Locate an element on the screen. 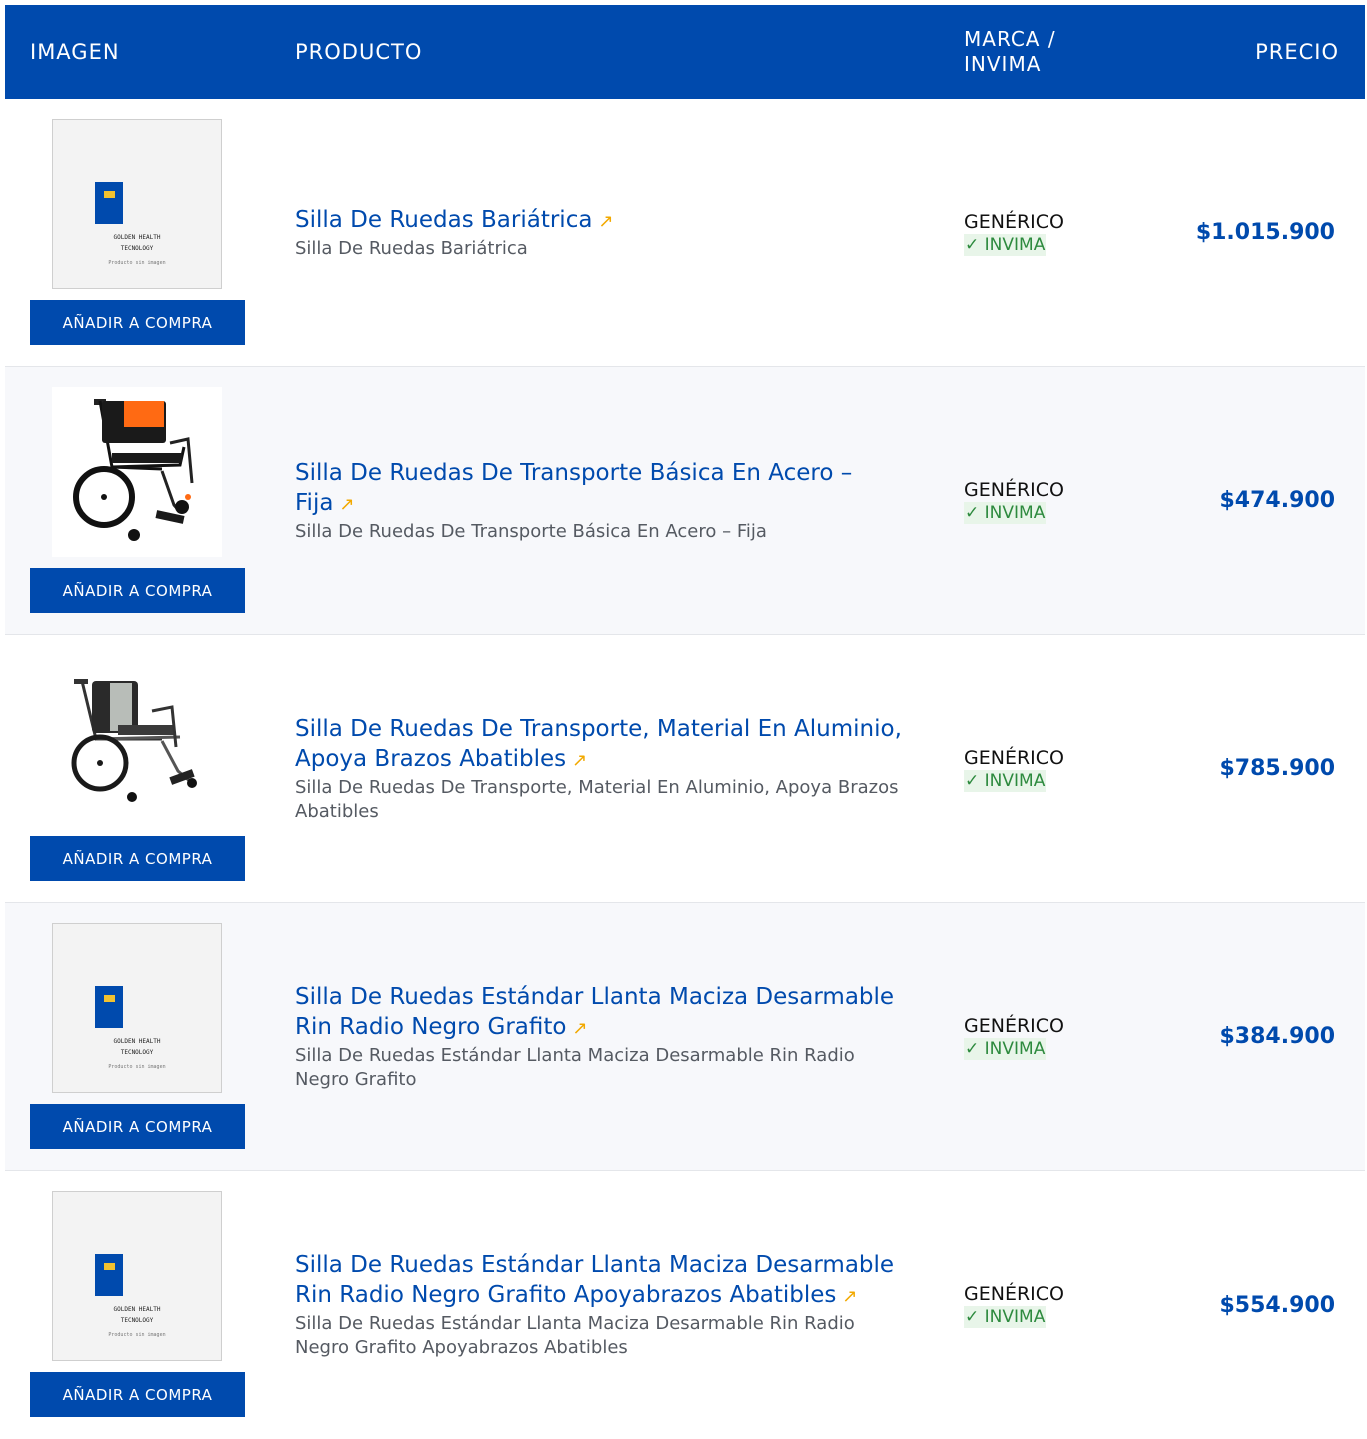 The width and height of the screenshot is (1367, 1439). price-cell: $554.900 is located at coordinates (1258, 1305).